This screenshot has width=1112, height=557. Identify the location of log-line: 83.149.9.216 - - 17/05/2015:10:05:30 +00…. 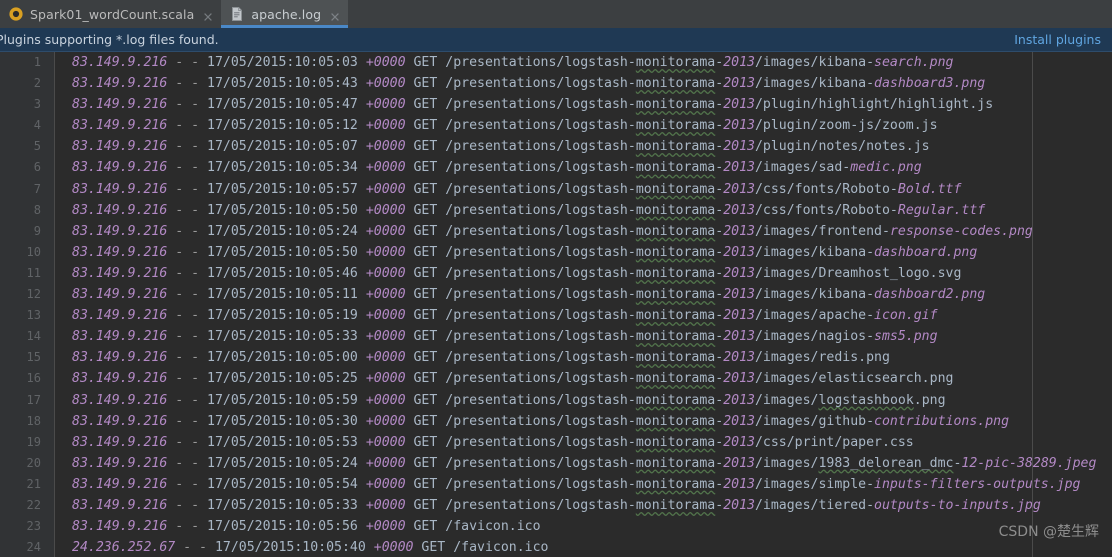
(583, 421).